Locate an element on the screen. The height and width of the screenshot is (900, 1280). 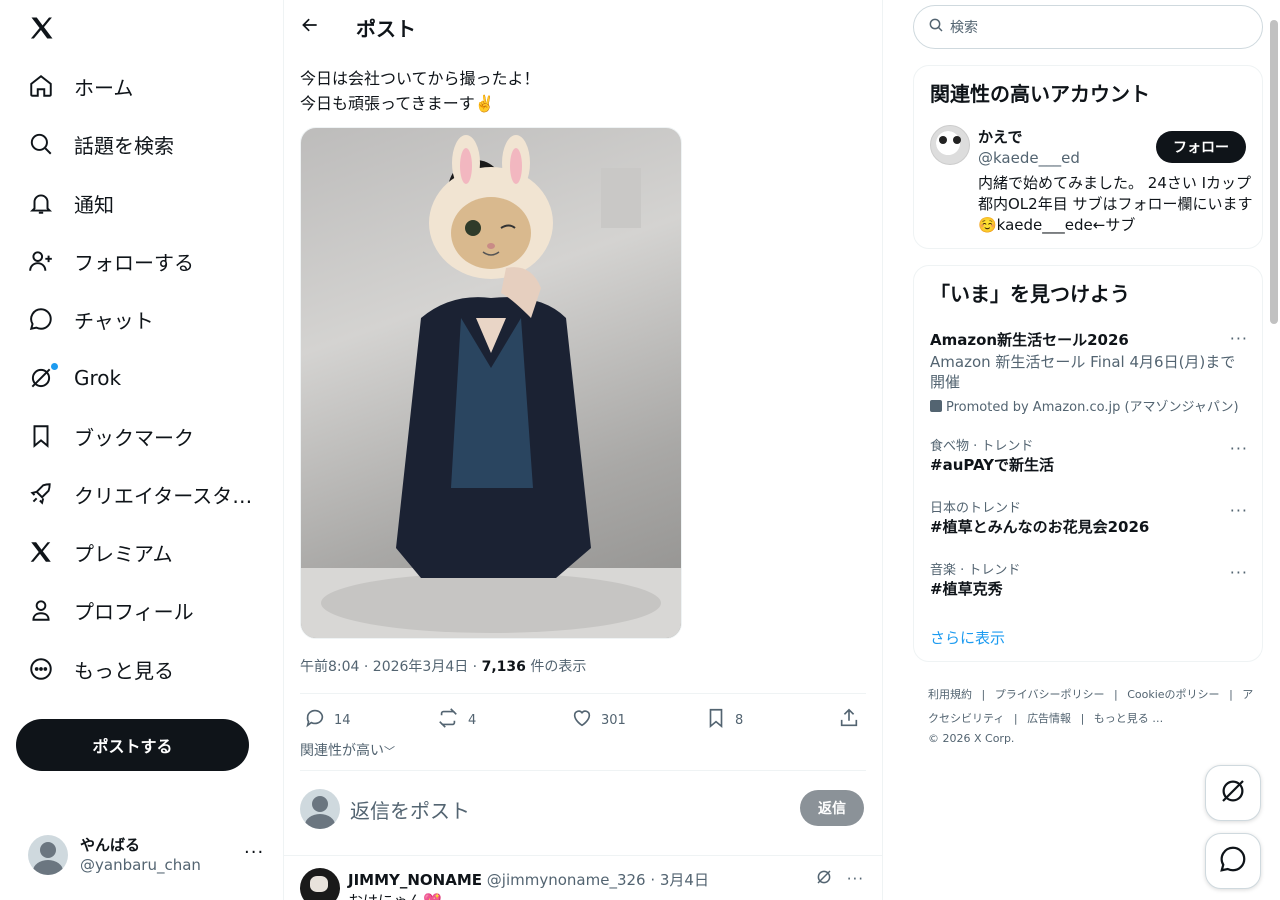
nav-item-chat: チャット is located at coordinates (91, 319).